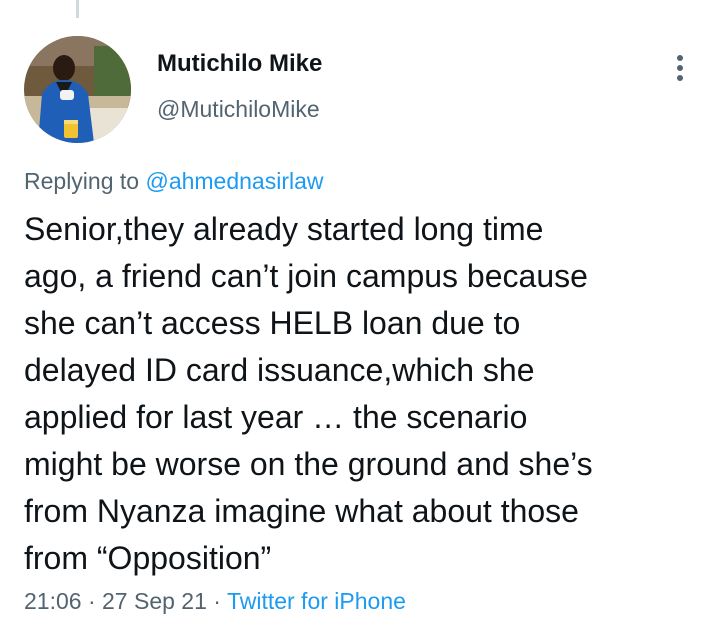  Describe the element at coordinates (77, 9) in the screenshot. I see `thread-connector-line` at that location.